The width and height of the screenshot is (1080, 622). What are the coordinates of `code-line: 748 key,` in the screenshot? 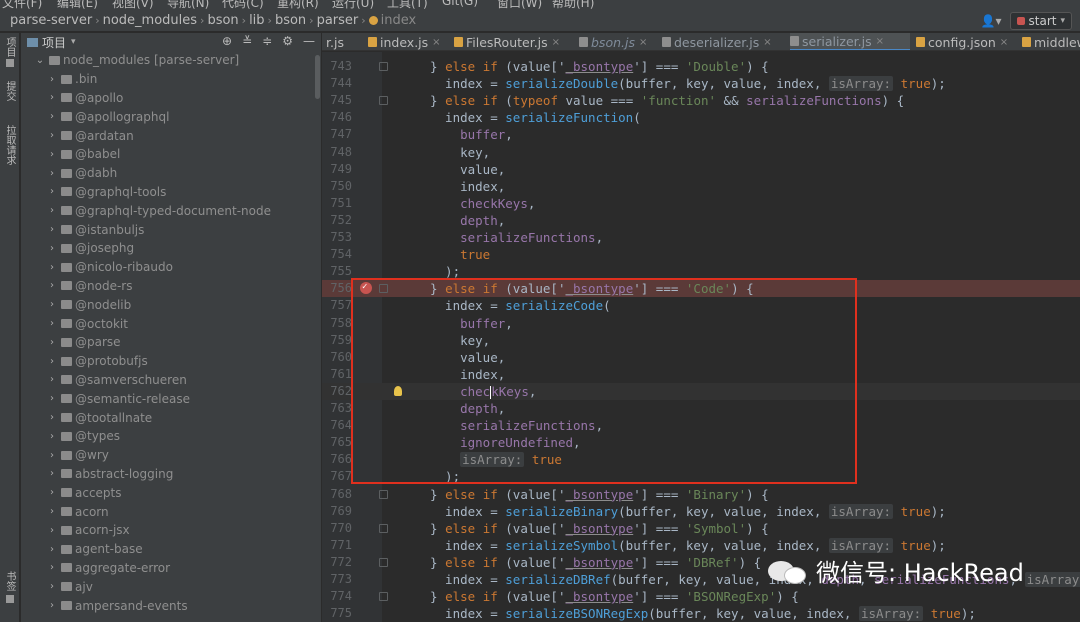 It's located at (701, 152).